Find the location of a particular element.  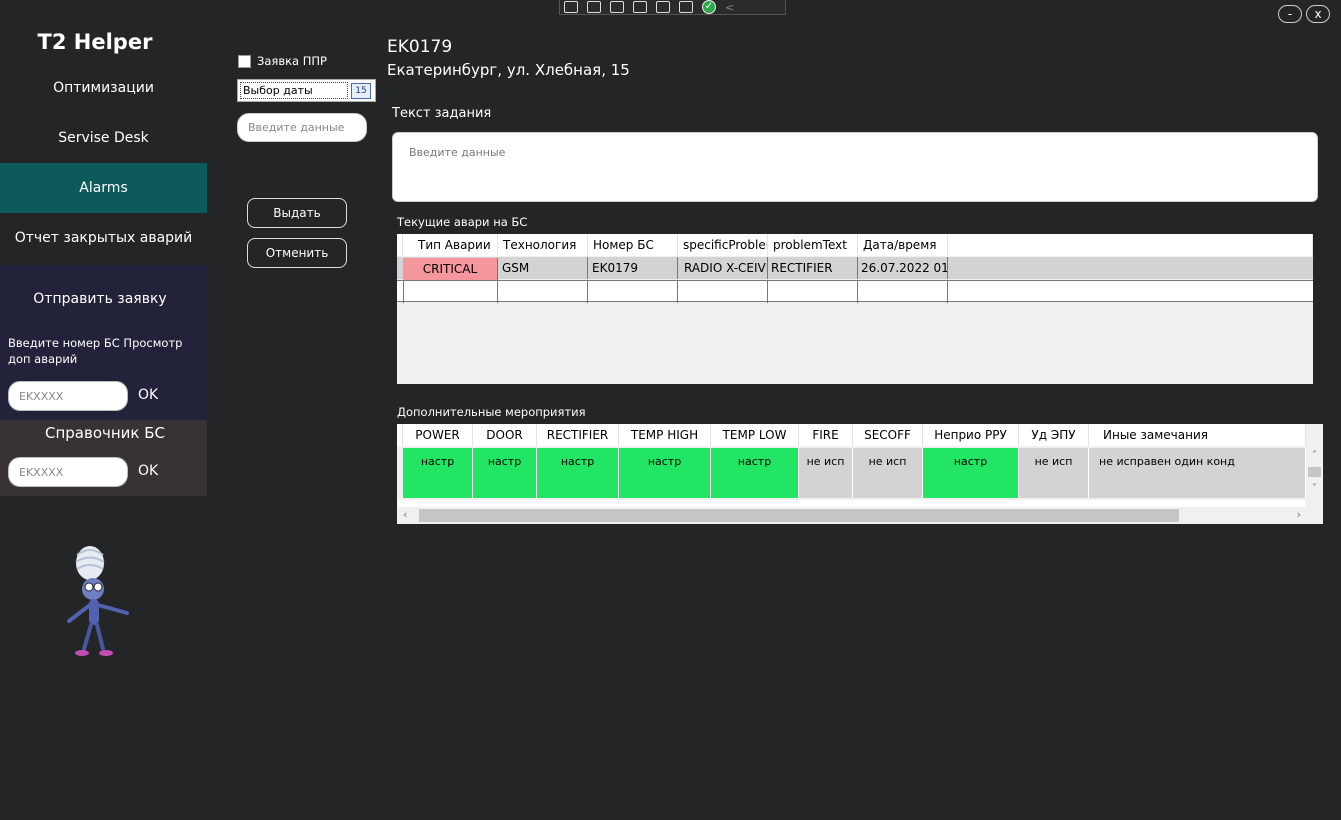

column-header: FIRE is located at coordinates (826, 435).